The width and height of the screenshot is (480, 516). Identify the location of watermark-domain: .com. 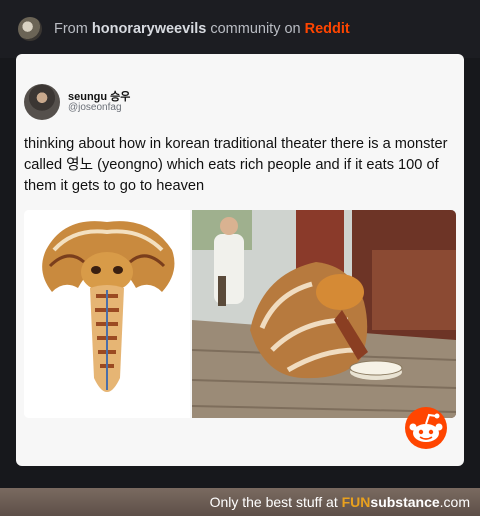
(454, 502).